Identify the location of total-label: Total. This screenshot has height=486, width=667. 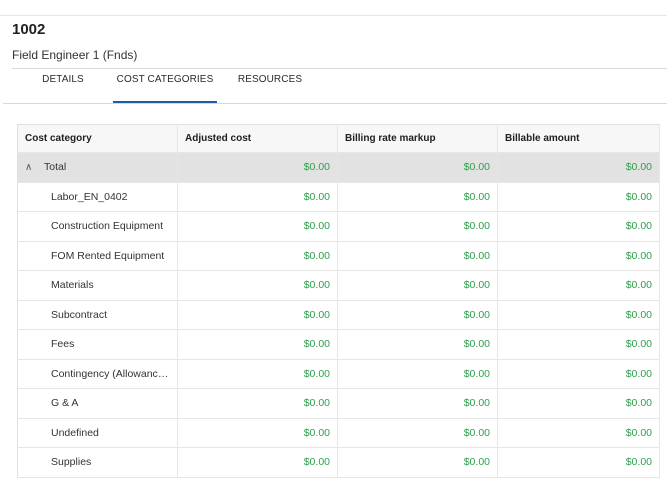
(55, 167).